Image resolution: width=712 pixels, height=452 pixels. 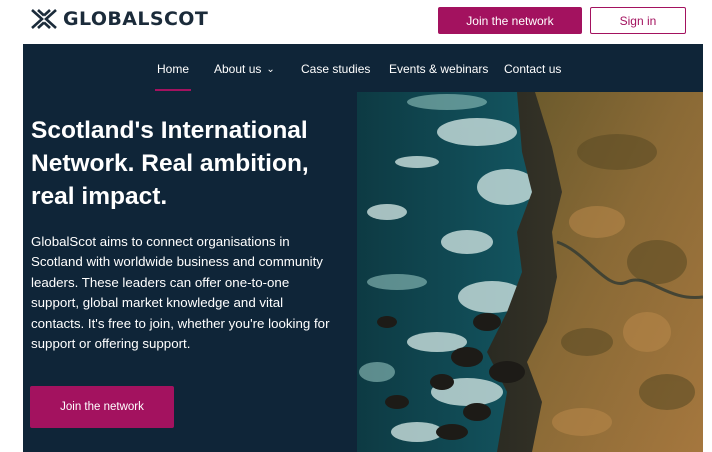 I want to click on nav-label: Contact us, so click(x=533, y=69).